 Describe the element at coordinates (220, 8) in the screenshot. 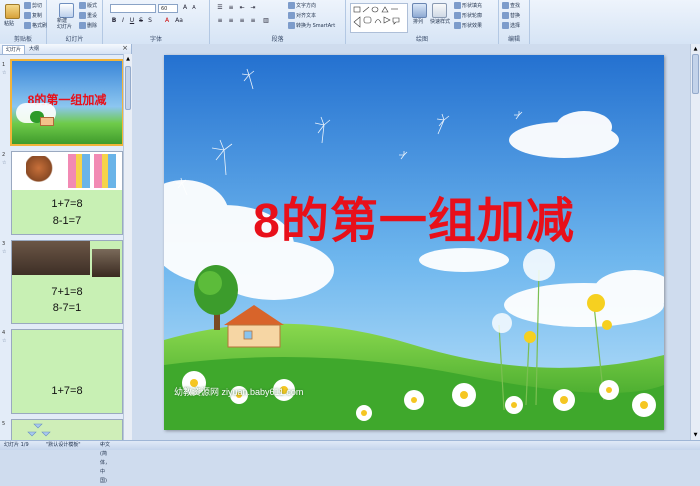

I see `bullets-icon: ☰` at that location.